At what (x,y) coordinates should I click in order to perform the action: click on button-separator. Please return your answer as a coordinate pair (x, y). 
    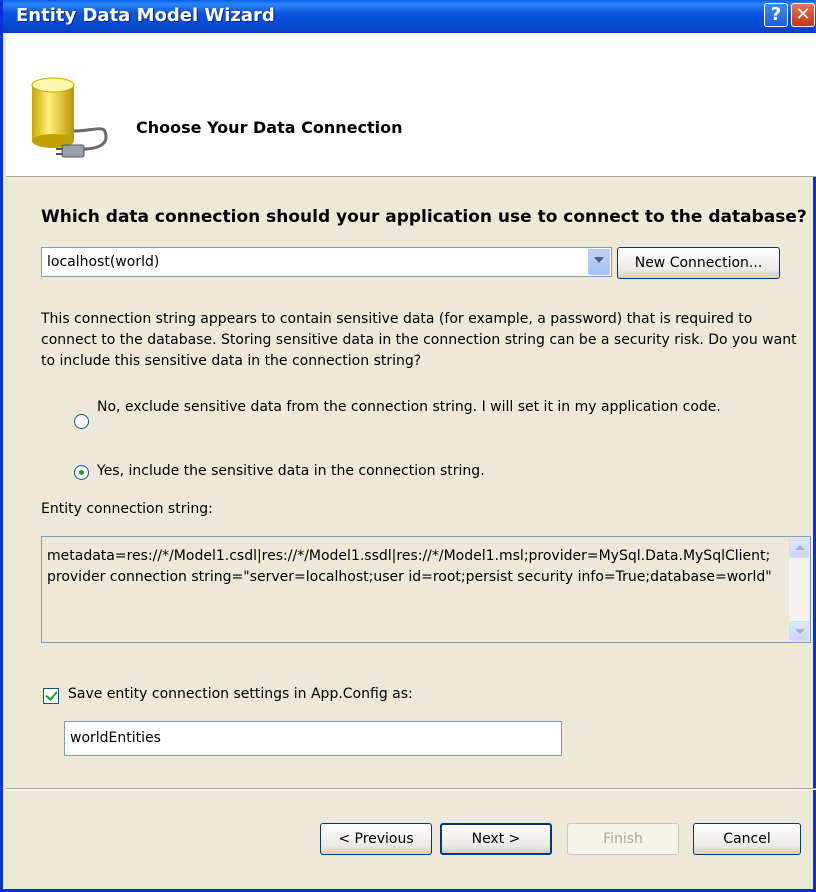
    Looking at the image, I should click on (411, 789).